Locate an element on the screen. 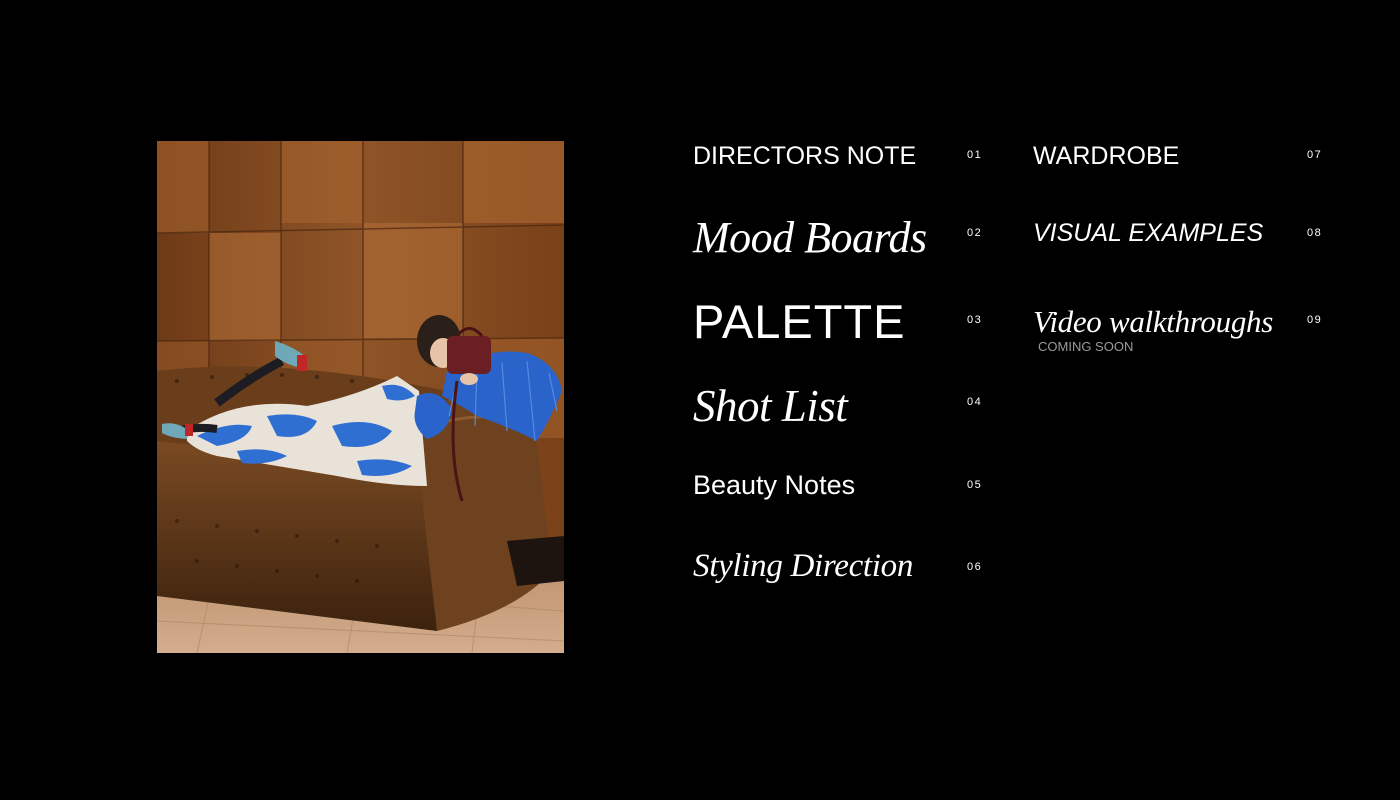  menu-item-label: Beauty Notes is located at coordinates (774, 485).